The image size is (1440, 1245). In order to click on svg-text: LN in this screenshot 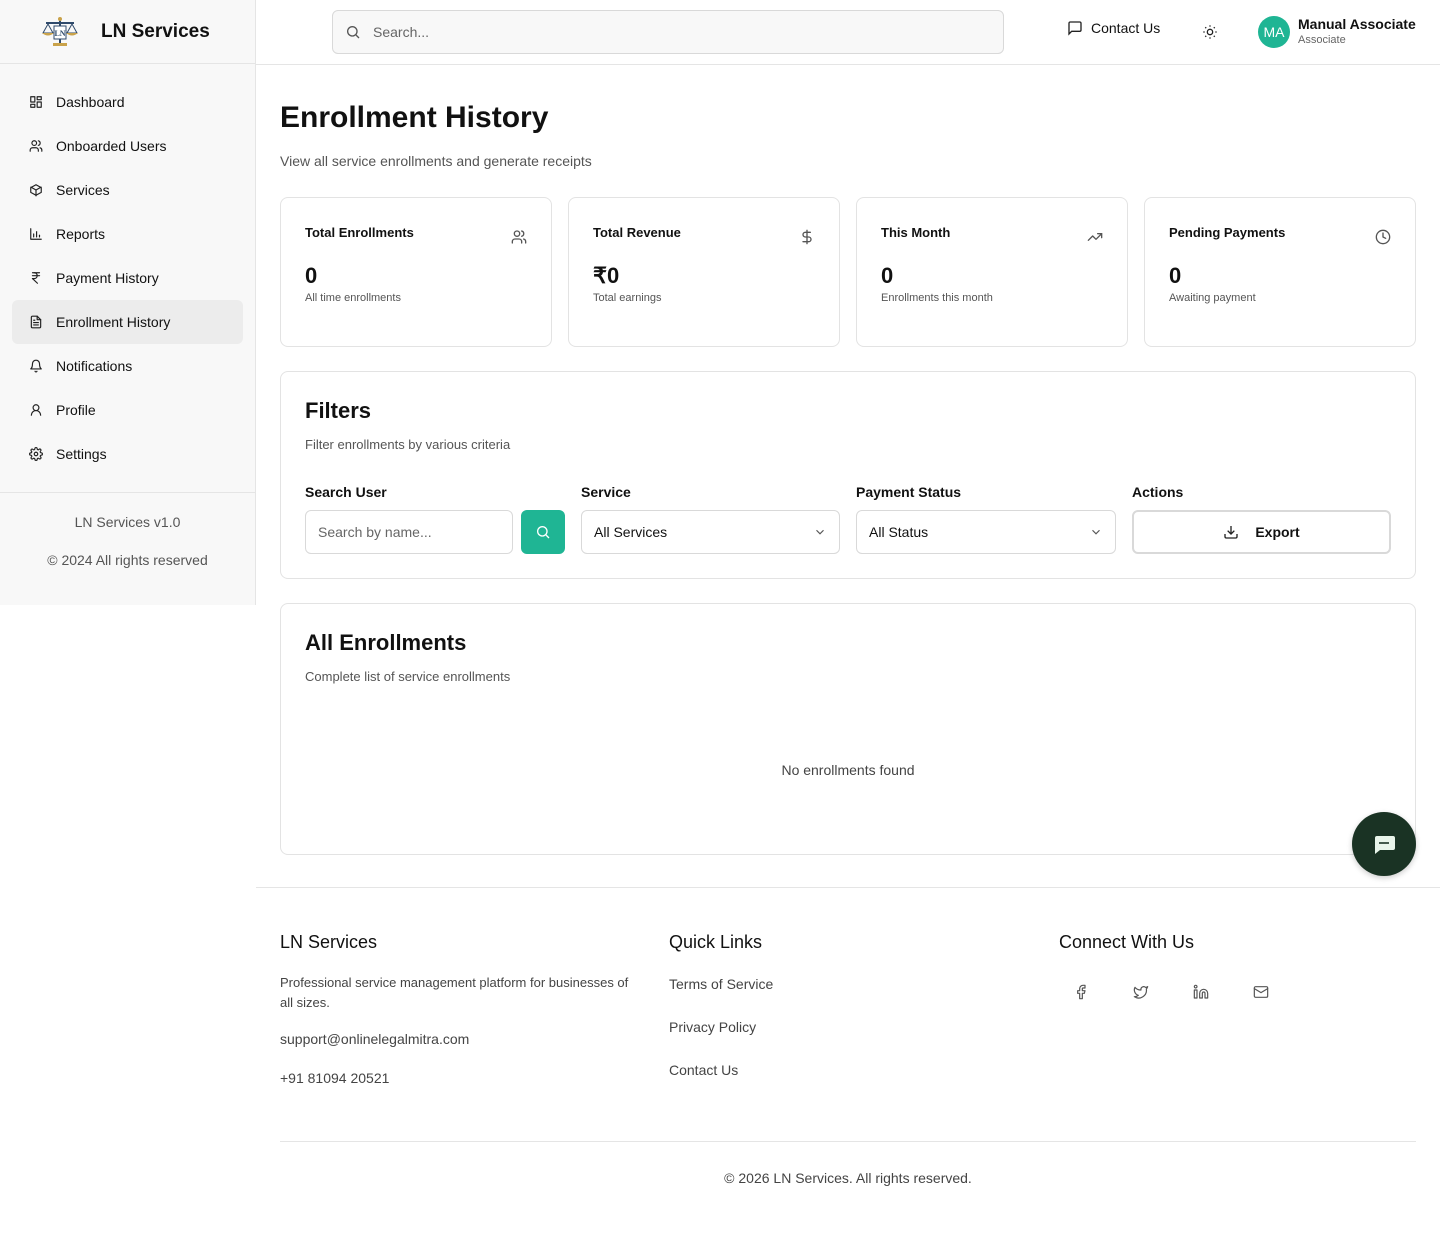, I will do `click(59, 33)`.